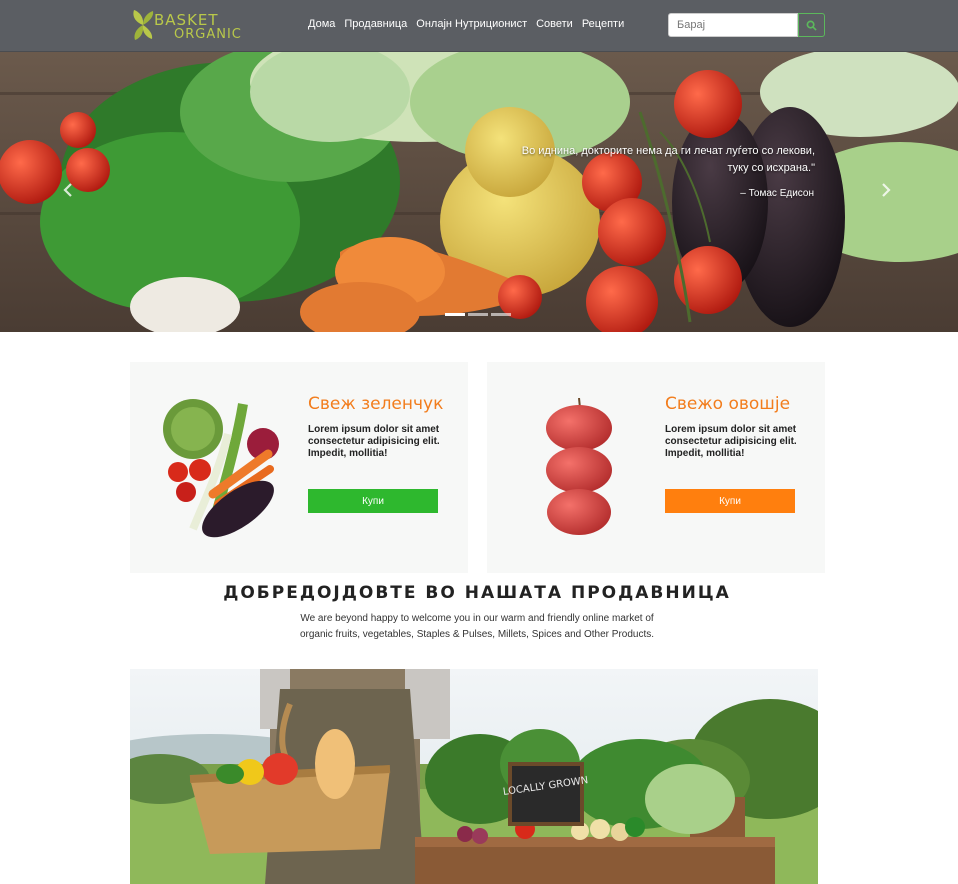 Image resolution: width=958 pixels, height=884 pixels. What do you see at coordinates (777, 193) in the screenshot?
I see `hero-quote-author: – Томас Едисон` at bounding box center [777, 193].